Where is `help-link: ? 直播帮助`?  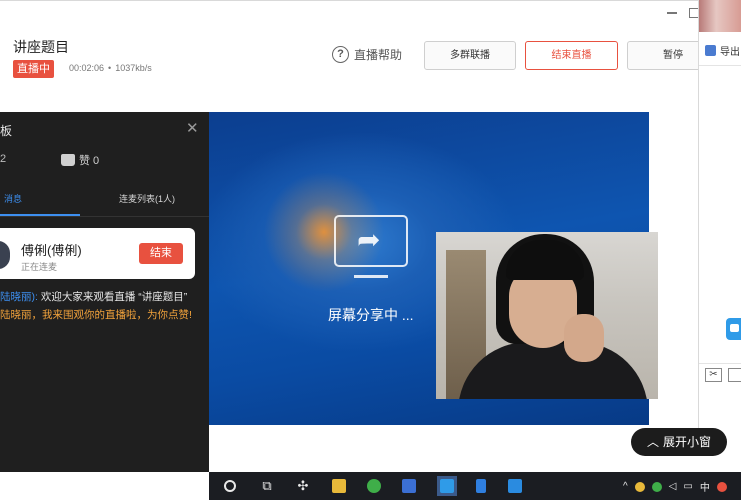
help-link: ? 直播帮助 is located at coordinates (367, 54).